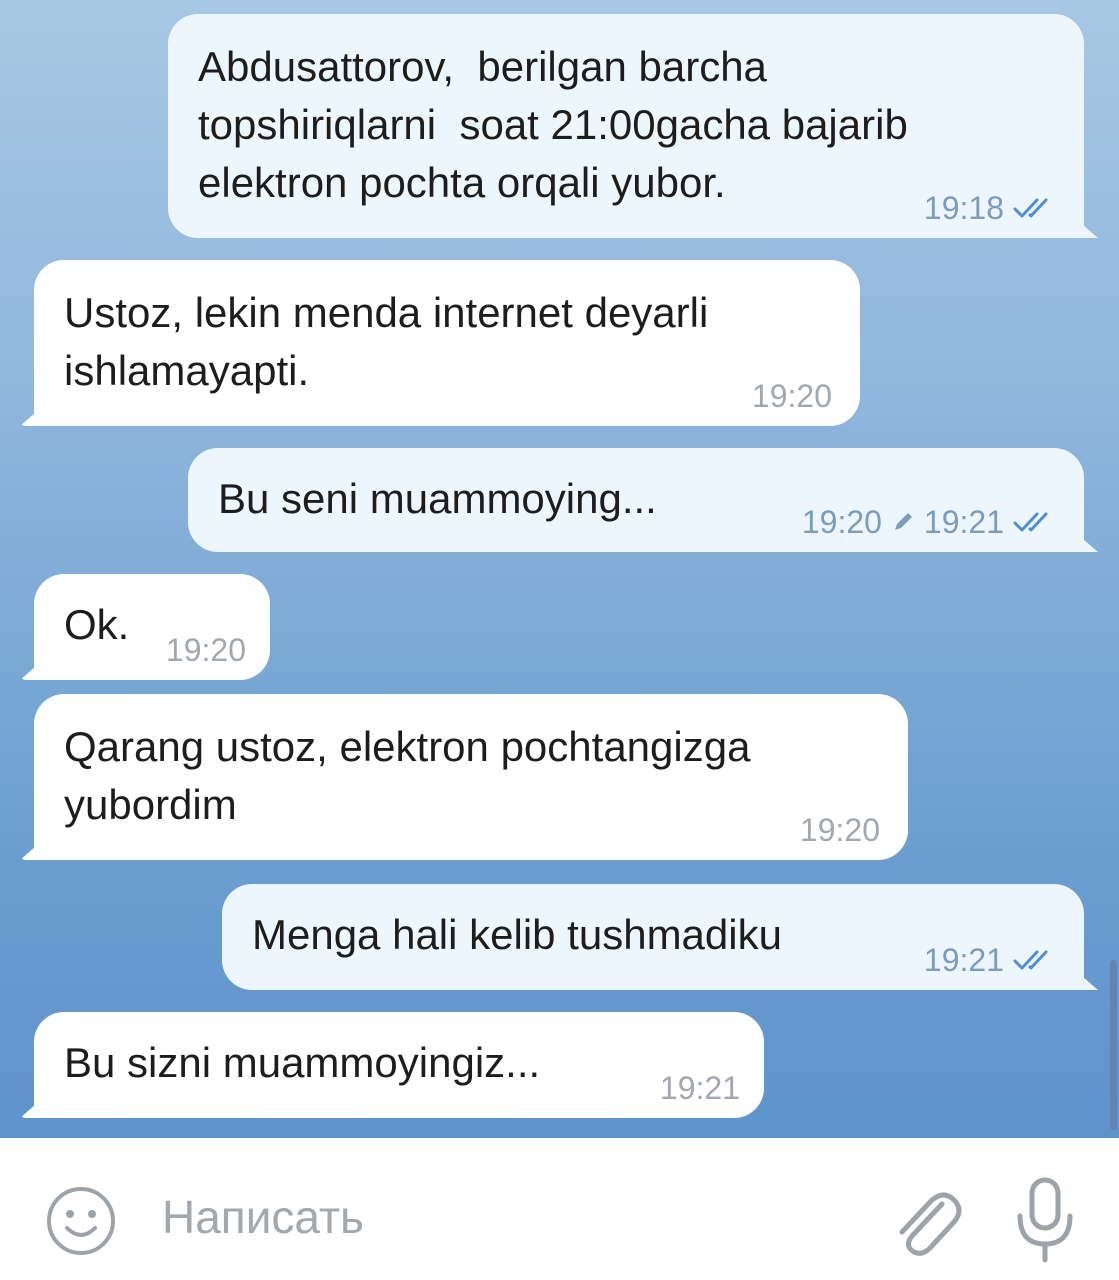 The image size is (1119, 1280). What do you see at coordinates (924, 1221) in the screenshot?
I see `paperclip-icon` at bounding box center [924, 1221].